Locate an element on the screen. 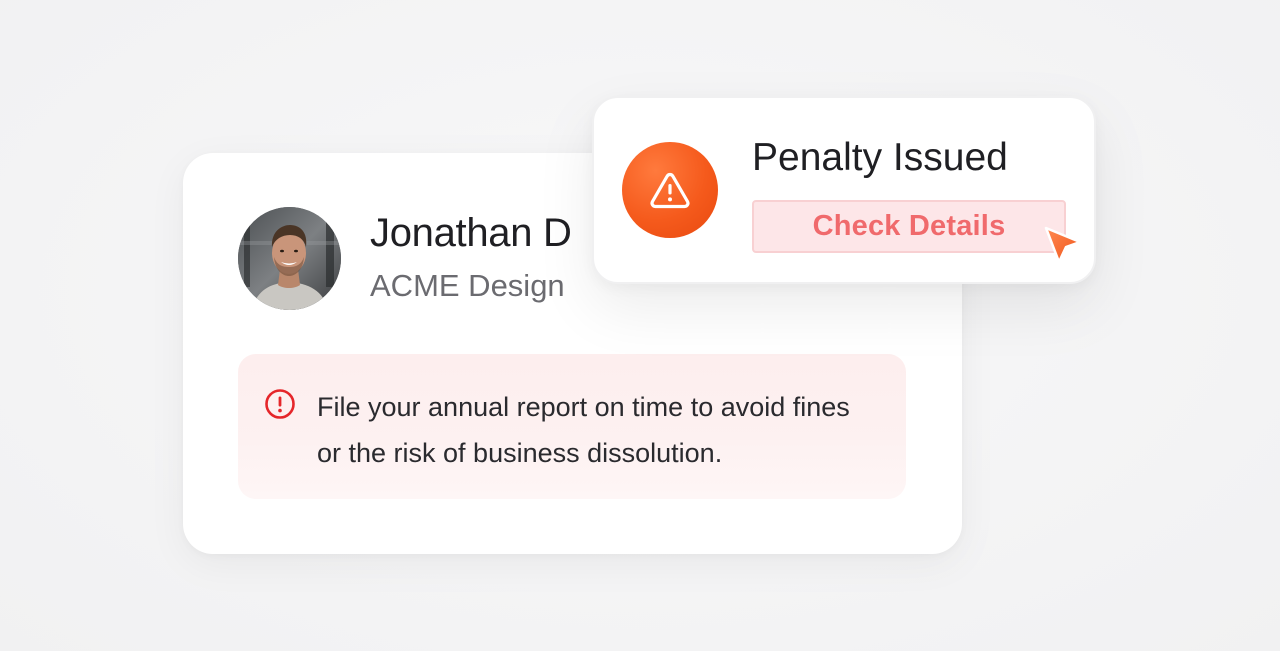 This screenshot has width=1280, height=651. penalty-card: Penalty Issued Check Details is located at coordinates (844, 190).